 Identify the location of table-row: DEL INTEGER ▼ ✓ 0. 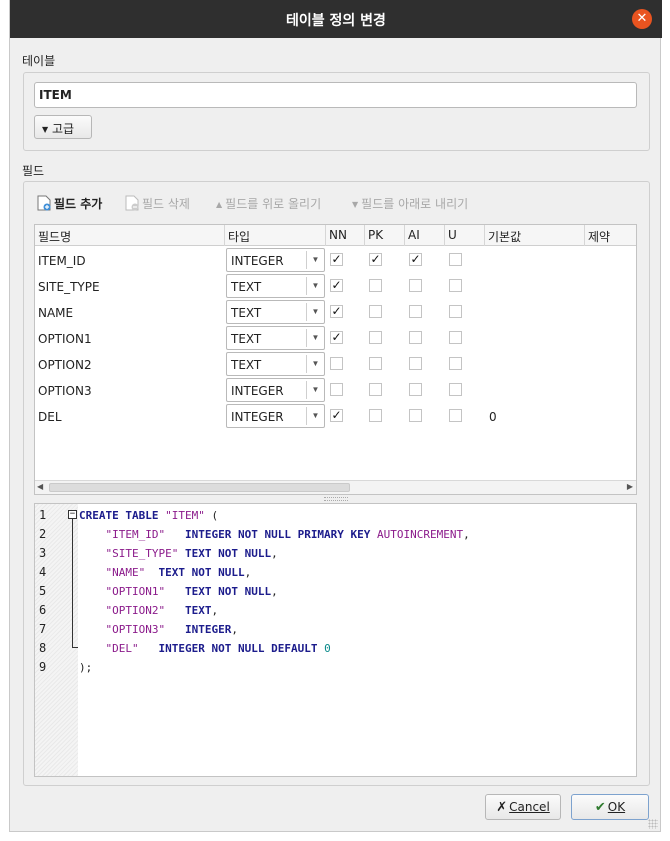
(335, 416).